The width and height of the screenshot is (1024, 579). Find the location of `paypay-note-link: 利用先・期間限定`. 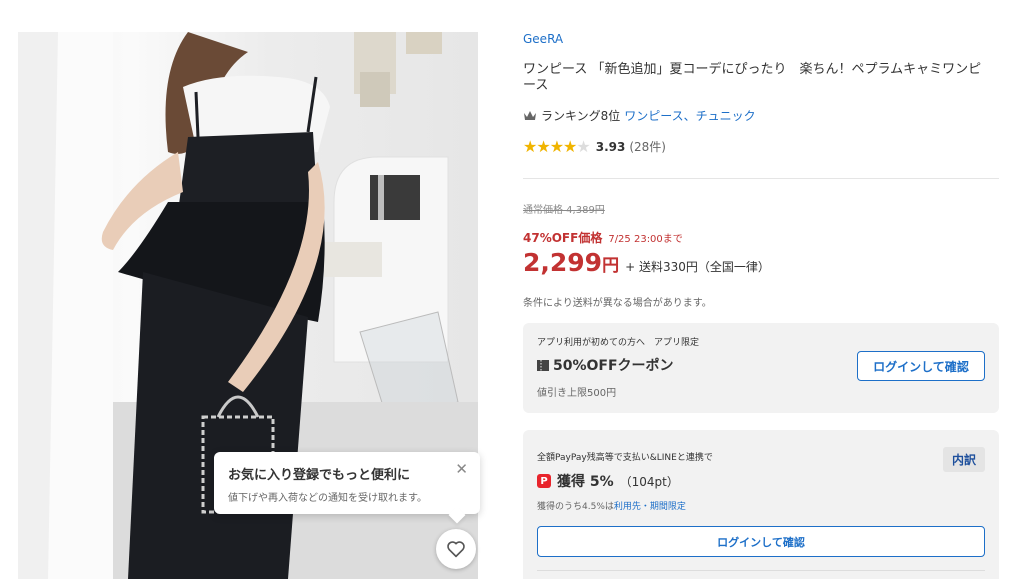

paypay-note-link: 利用先・期間限定 is located at coordinates (650, 507).